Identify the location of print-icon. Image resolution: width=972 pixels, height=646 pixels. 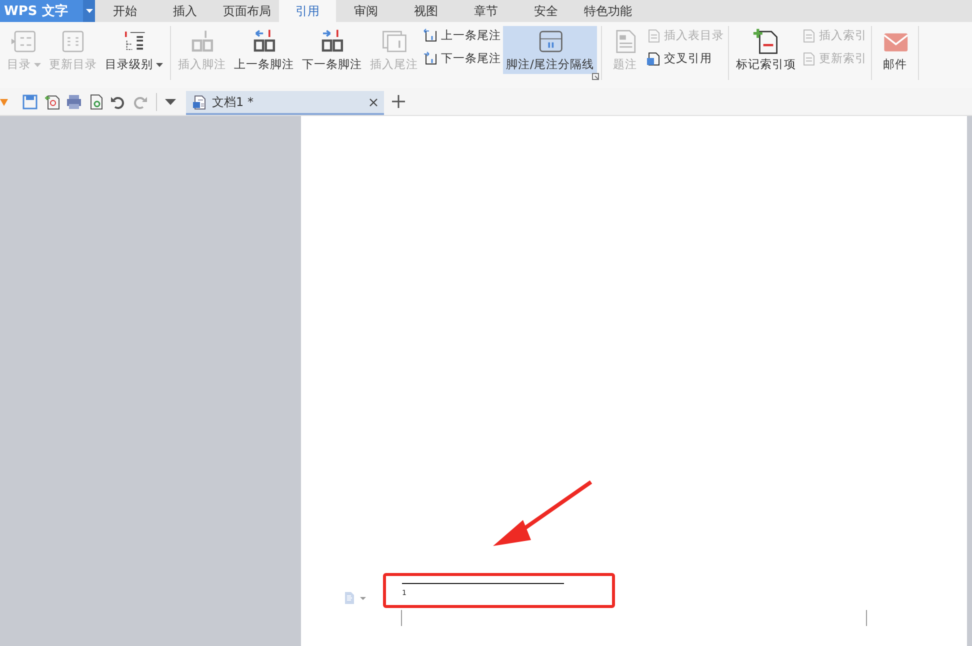
(74, 102).